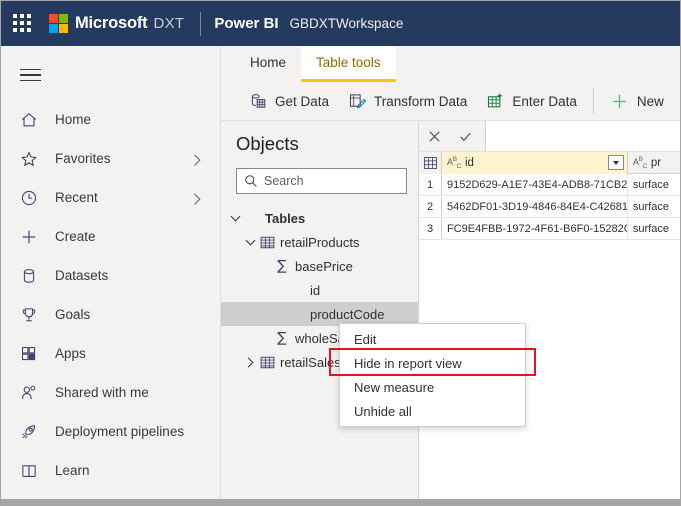 The image size is (681, 506). I want to click on row-number: 1, so click(430, 184).